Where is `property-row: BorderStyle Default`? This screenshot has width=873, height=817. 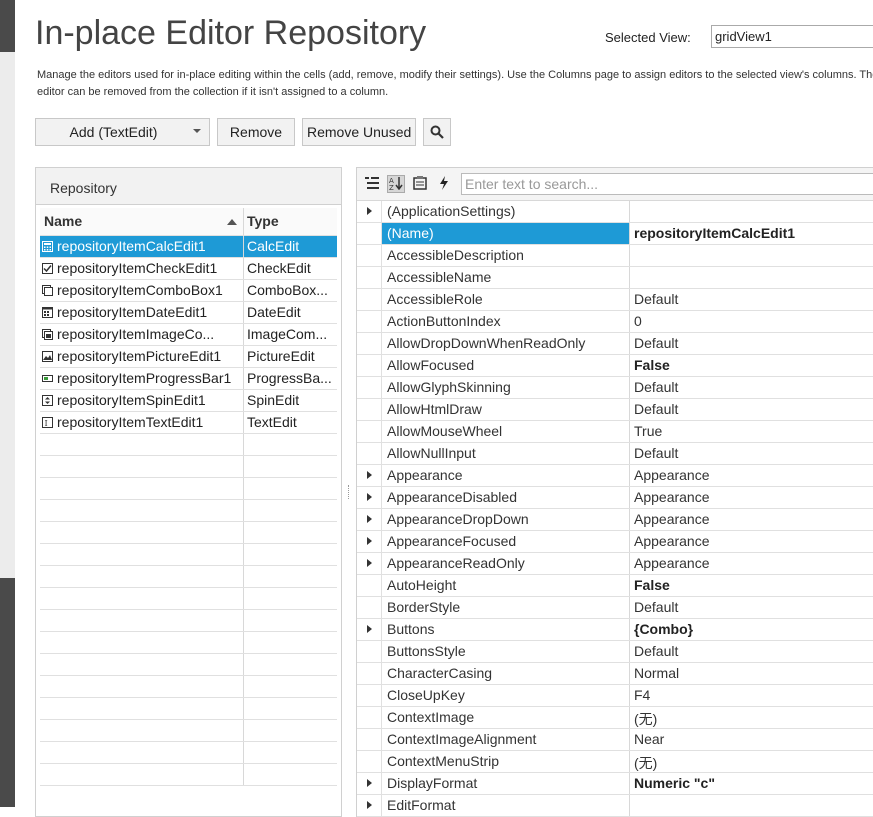 property-row: BorderStyle Default is located at coordinates (615, 608).